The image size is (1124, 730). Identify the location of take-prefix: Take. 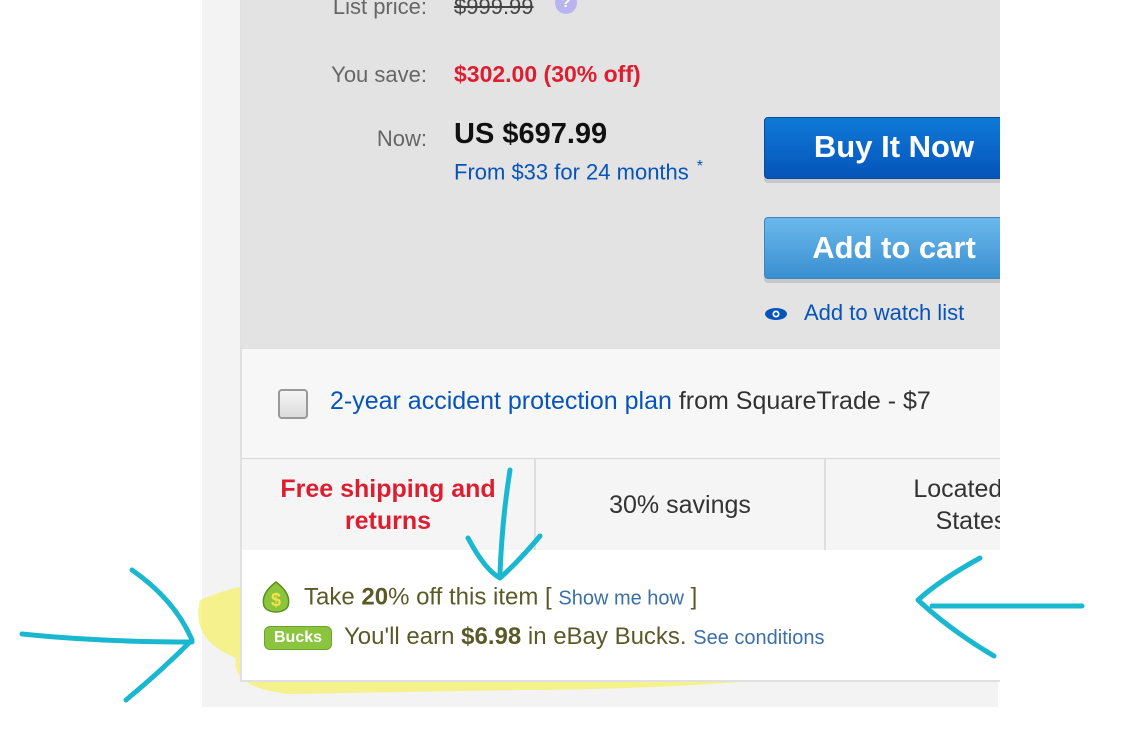
(333, 597).